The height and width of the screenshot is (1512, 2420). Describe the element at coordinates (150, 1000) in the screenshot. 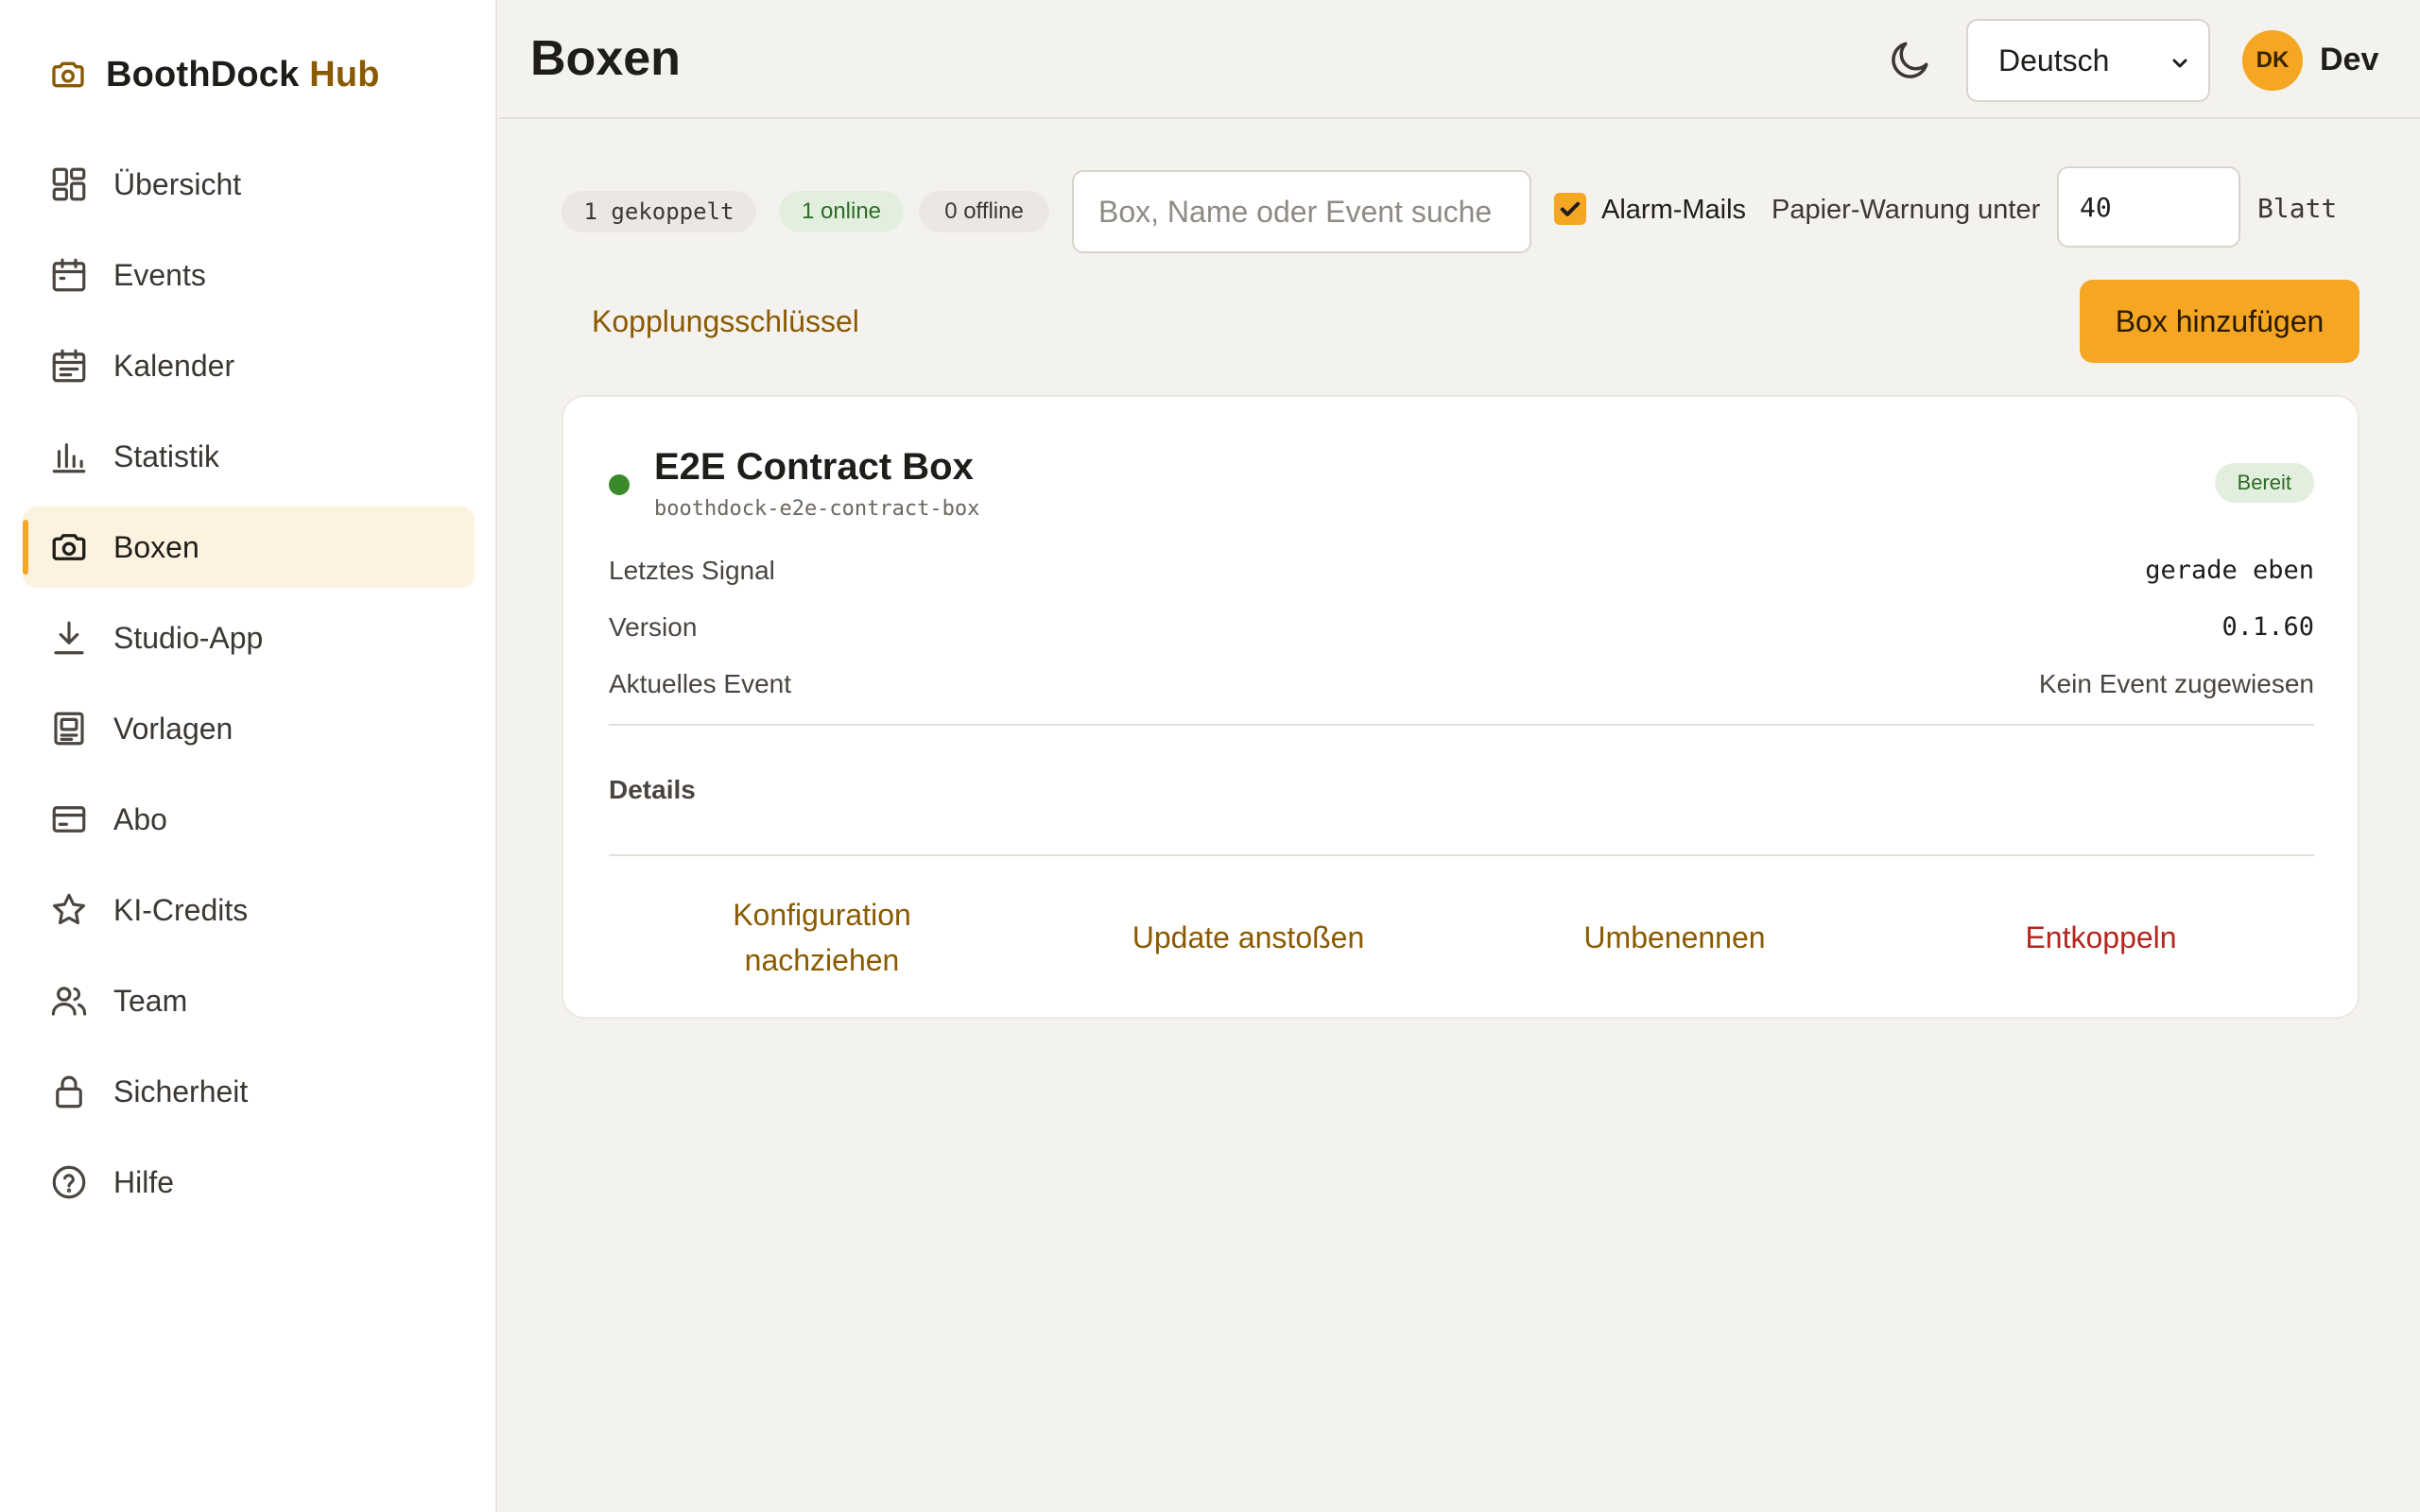

I see `sidebar-item-label: Team` at that location.